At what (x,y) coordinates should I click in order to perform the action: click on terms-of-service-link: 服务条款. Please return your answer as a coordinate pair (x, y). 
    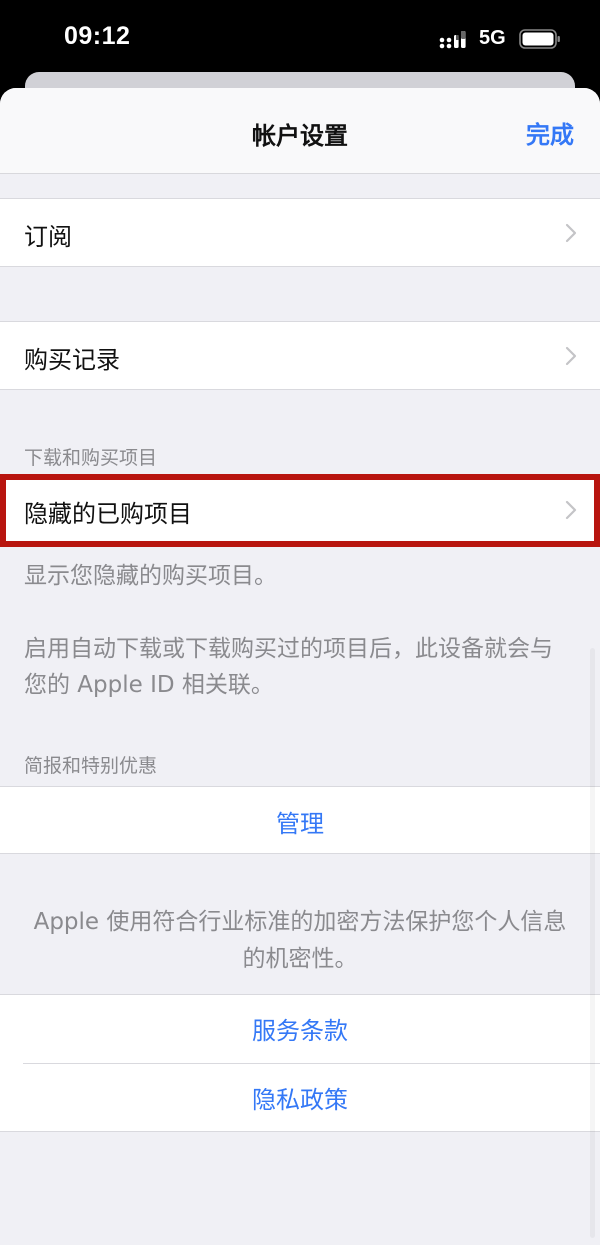
    Looking at the image, I should click on (300, 1028).